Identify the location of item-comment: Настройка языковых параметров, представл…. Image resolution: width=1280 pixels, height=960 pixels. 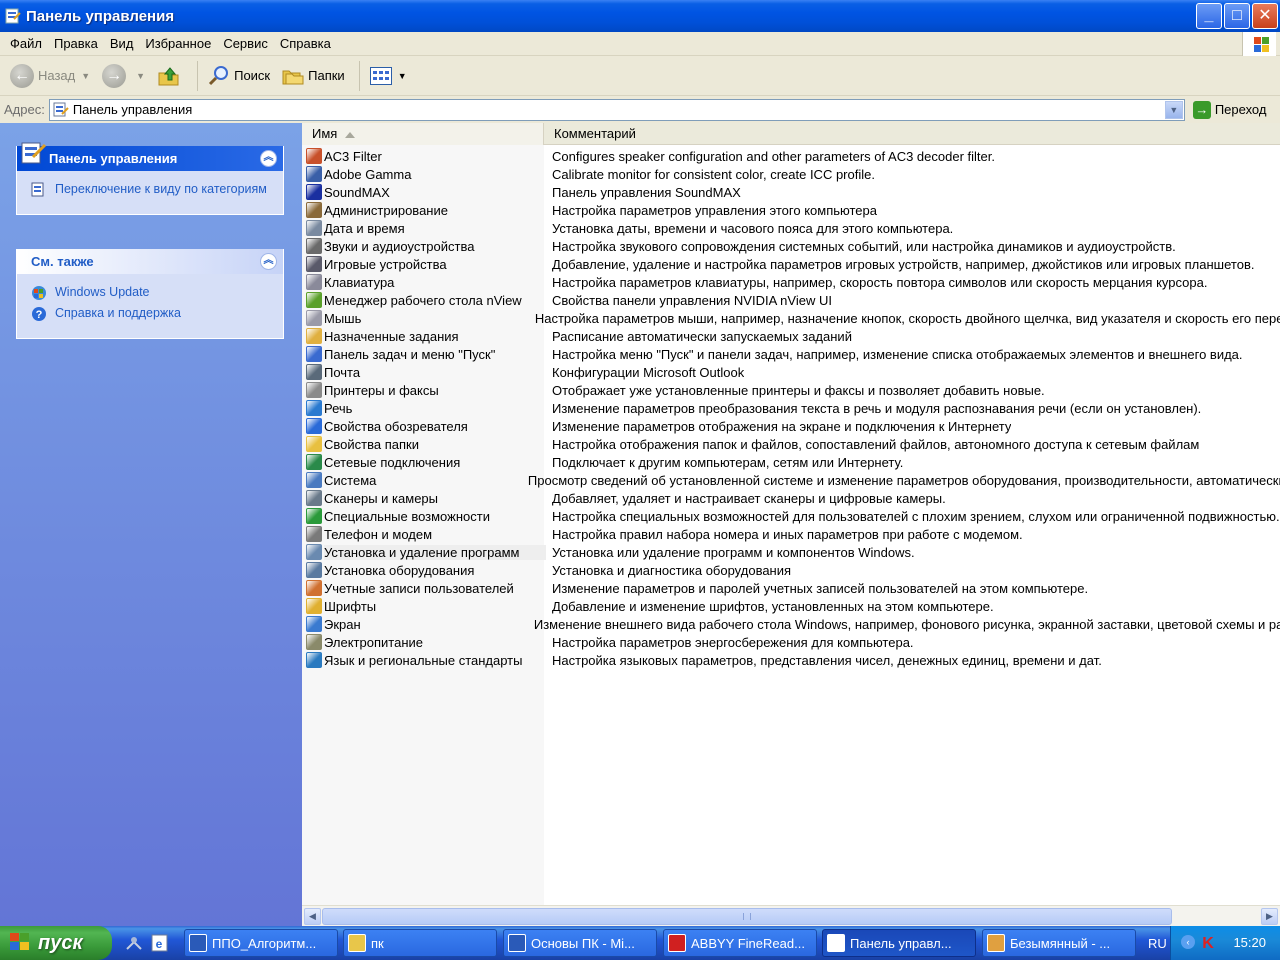
(827, 660).